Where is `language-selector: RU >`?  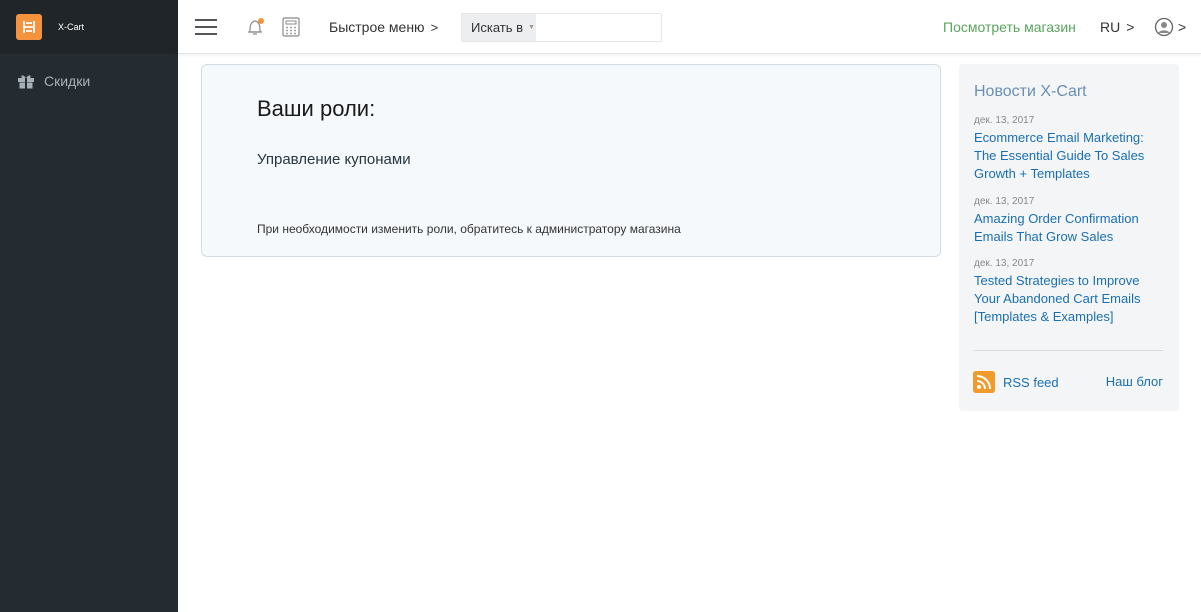
language-selector: RU > is located at coordinates (1117, 27).